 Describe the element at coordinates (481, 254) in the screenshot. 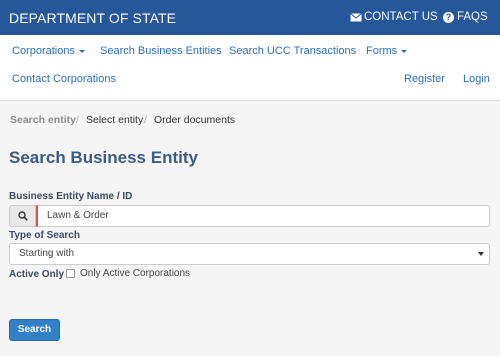

I see `dropdown-arrow-icon` at that location.